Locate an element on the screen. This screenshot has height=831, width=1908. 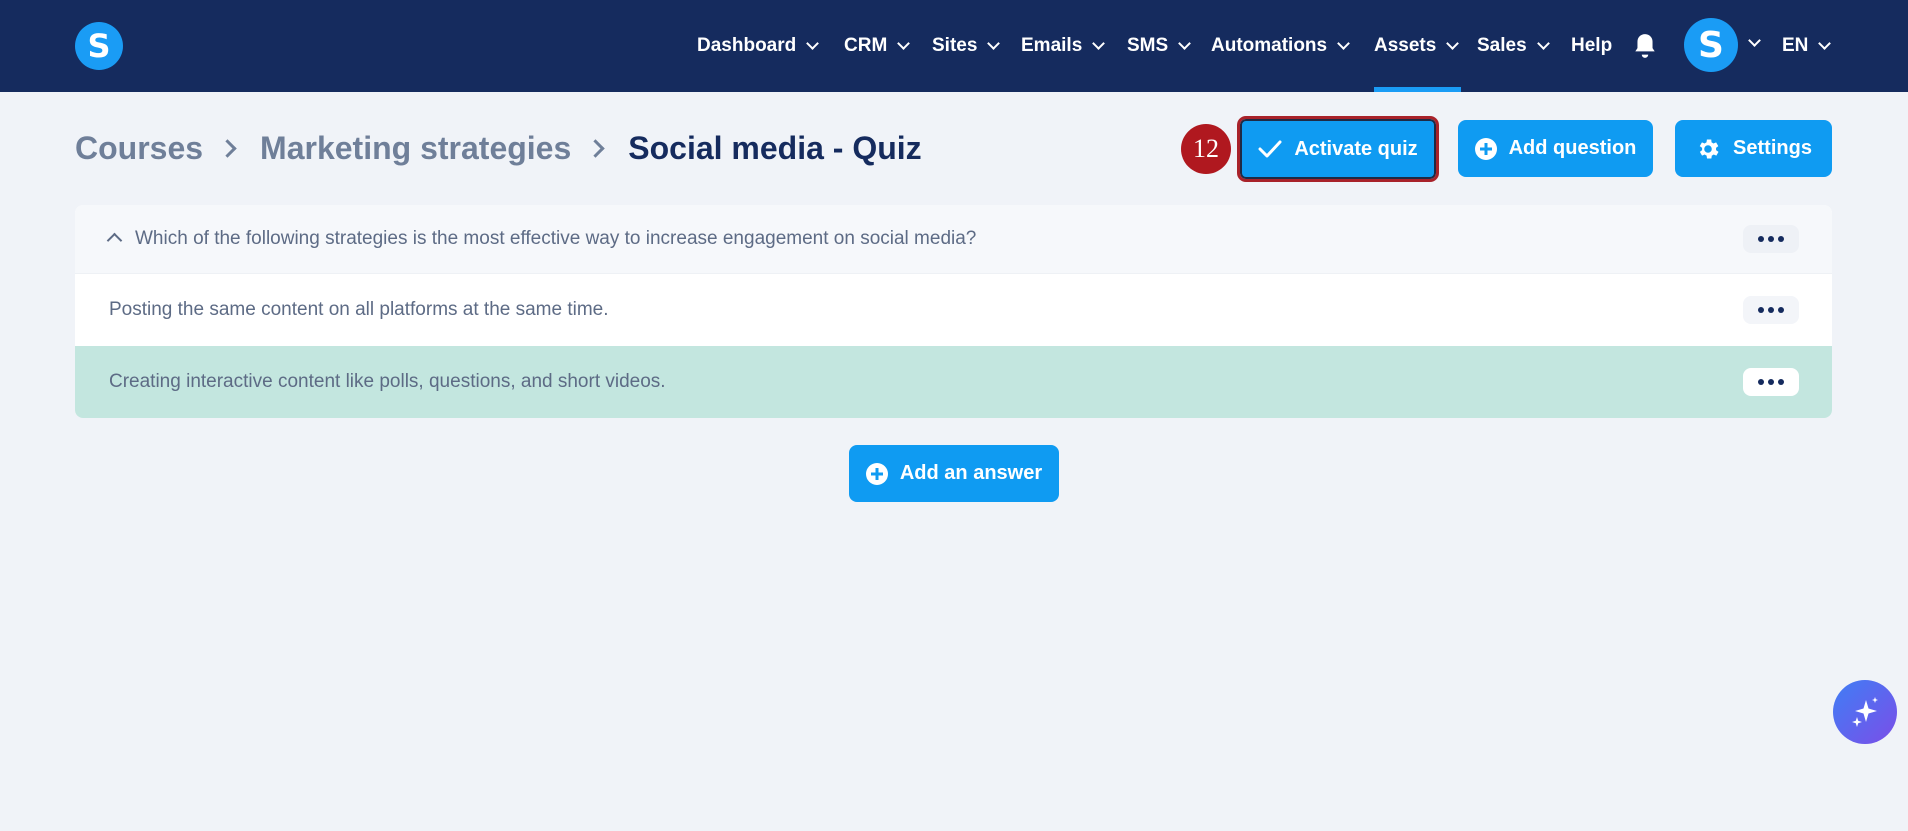
nav-item-automations: Automations is located at coordinates (1280, 46).